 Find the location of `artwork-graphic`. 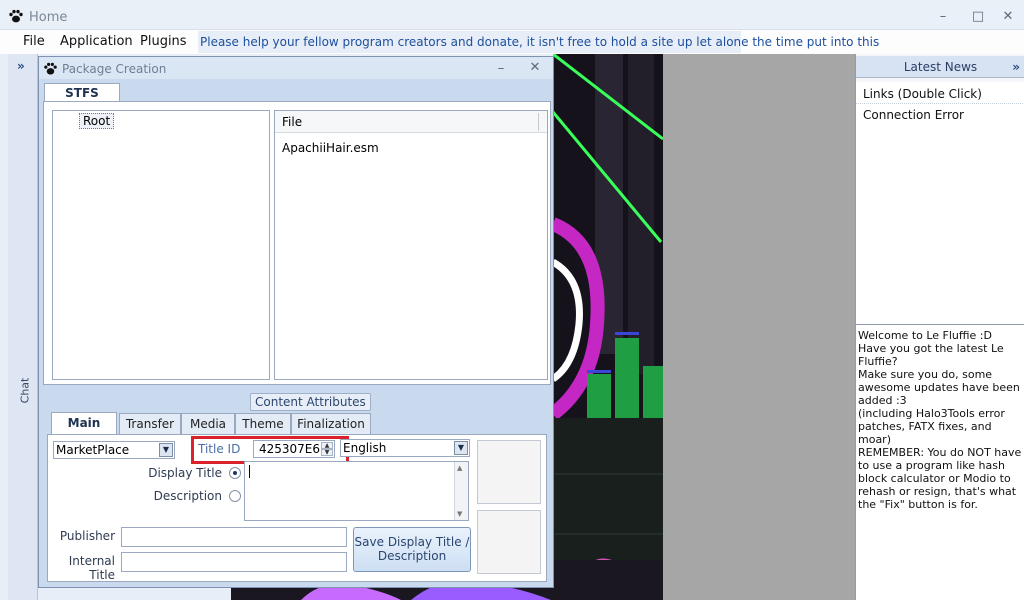

artwork-graphic is located at coordinates (608, 327).